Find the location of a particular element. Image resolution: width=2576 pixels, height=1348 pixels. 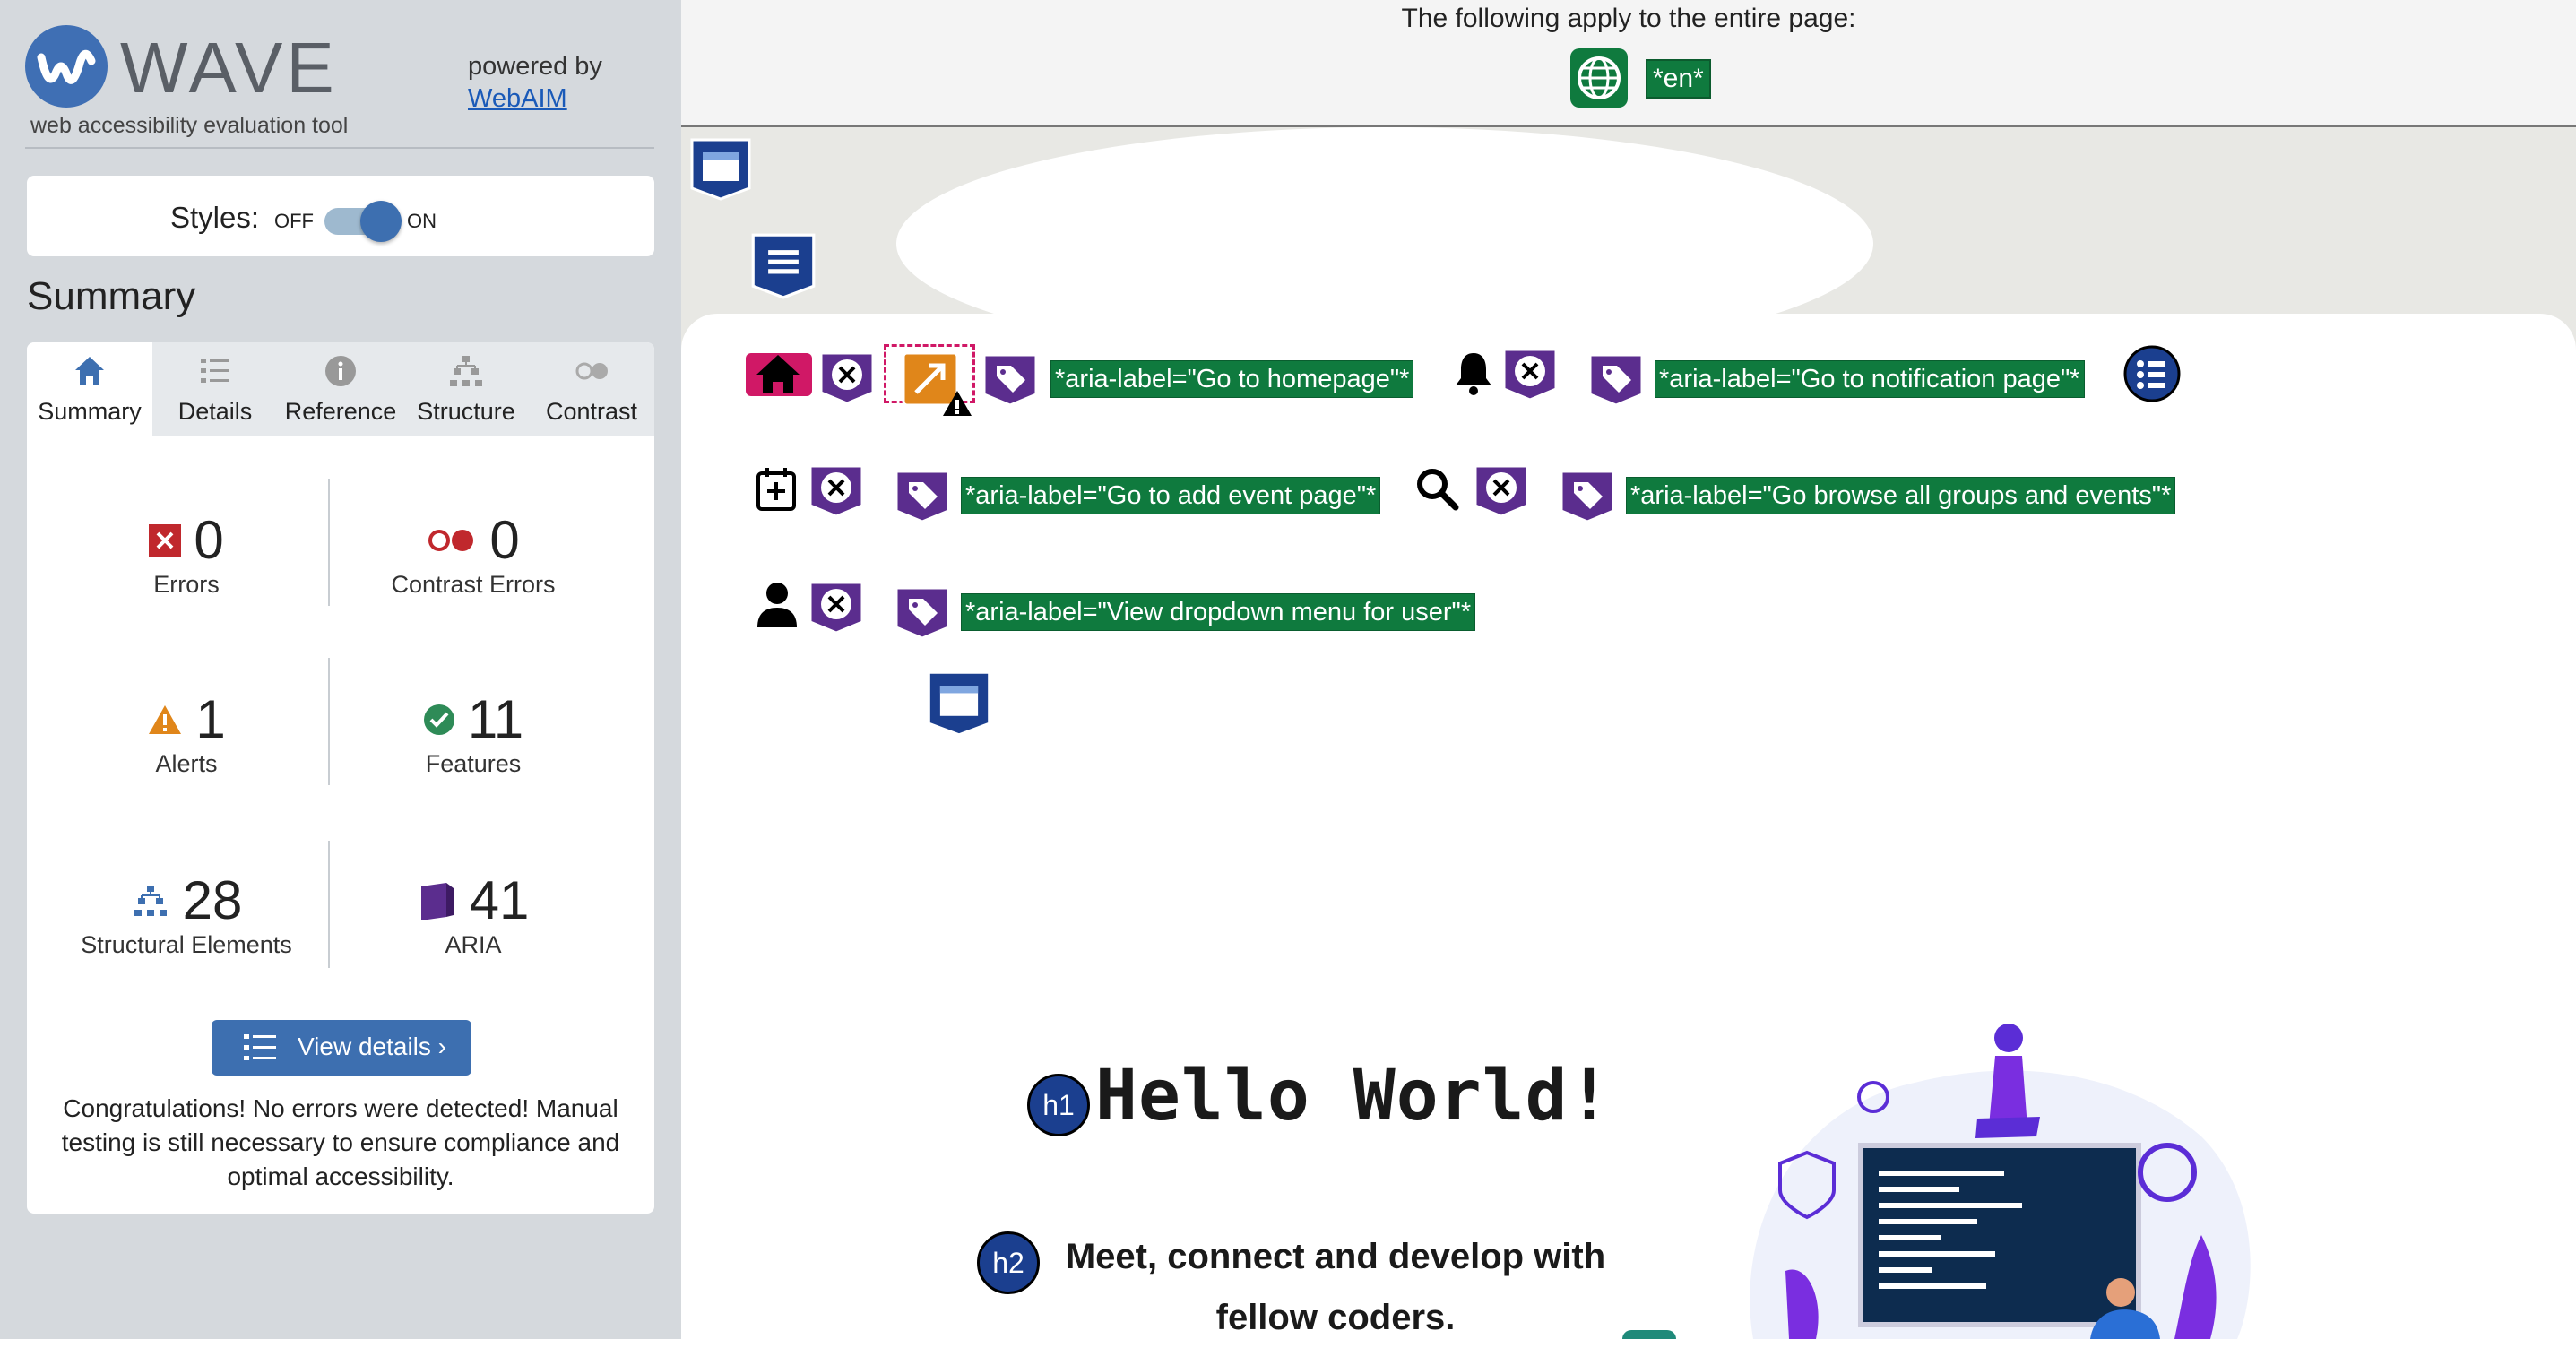

alerts-count: 1 is located at coordinates (210, 719).